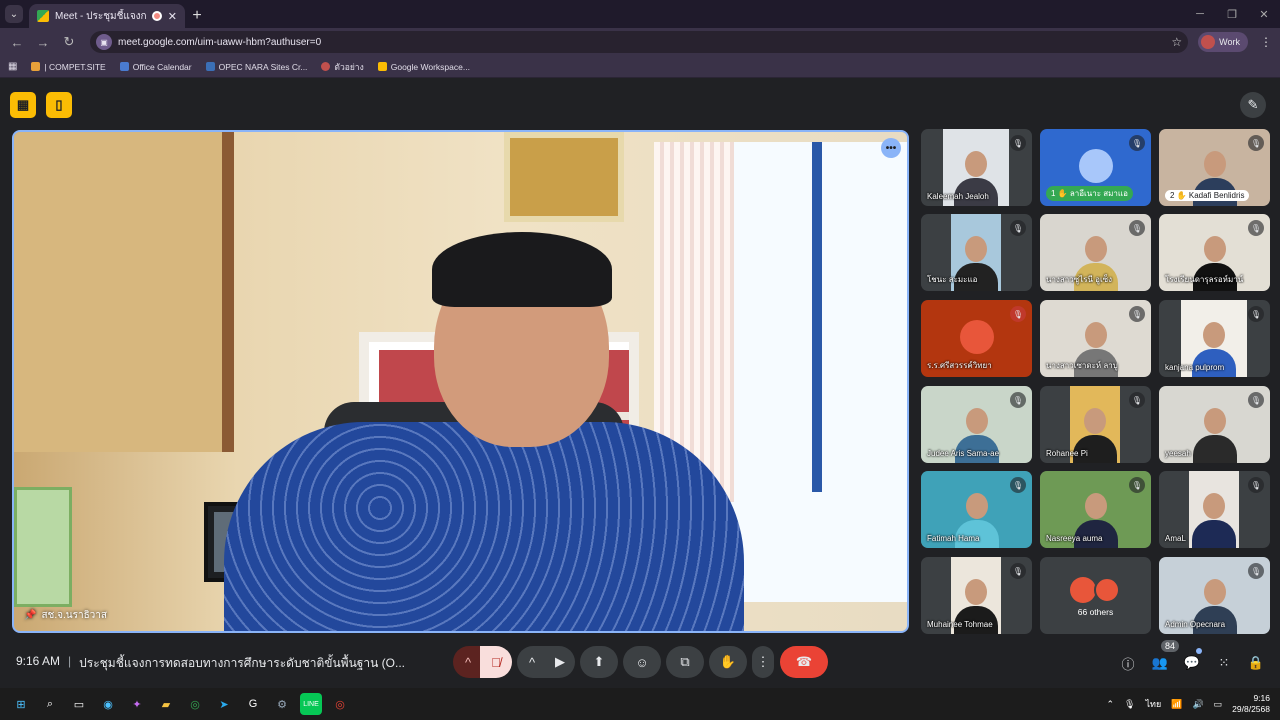  Describe the element at coordinates (958, 196) in the screenshot. I see `participant-name: Kaleemah Jealoh` at that location.